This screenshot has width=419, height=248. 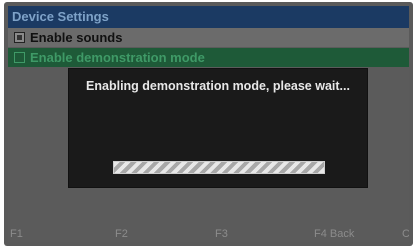 I want to click on window-title: Device Settings, so click(x=208, y=17).